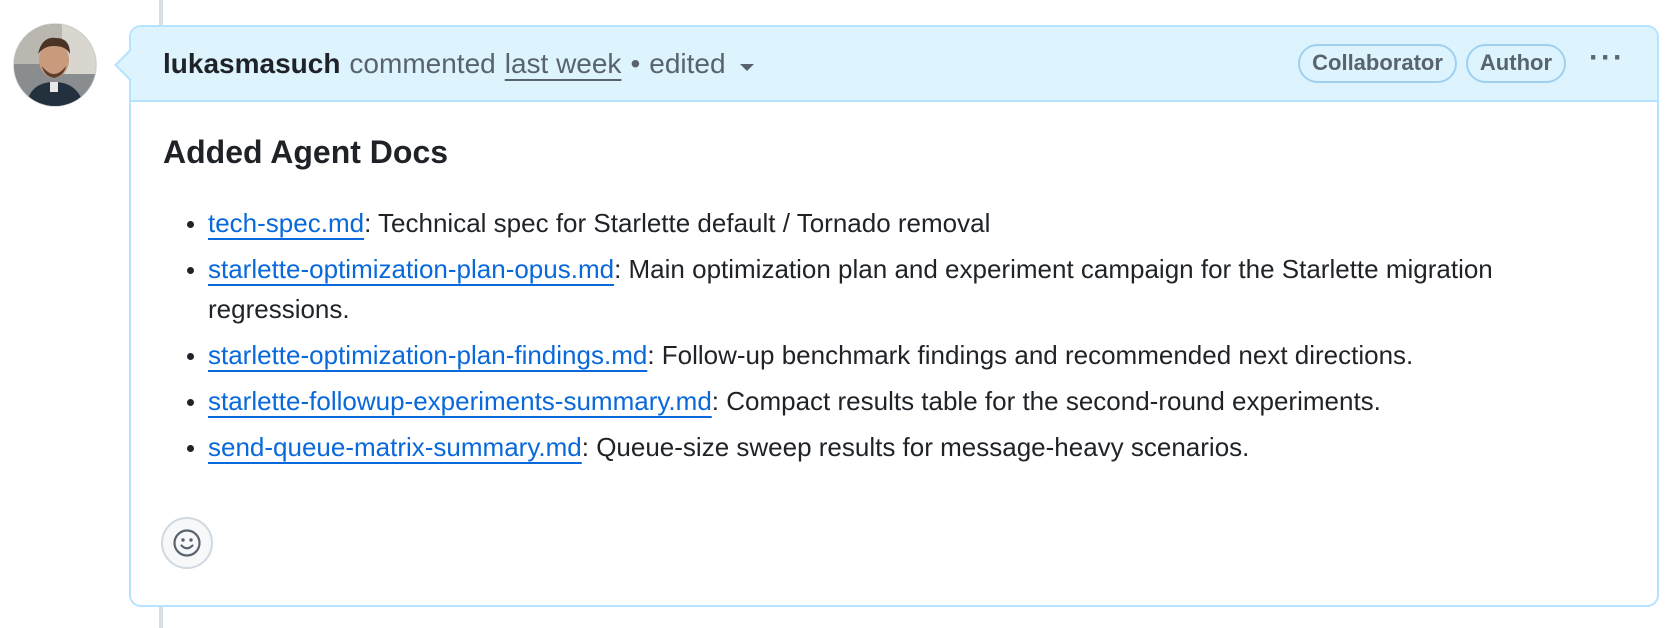 Image resolution: width=1674 pixels, height=628 pixels. What do you see at coordinates (411, 269) in the screenshot?
I see `doc-link-optimization-plan-opus: starlette-optimization-plan-opus.md` at bounding box center [411, 269].